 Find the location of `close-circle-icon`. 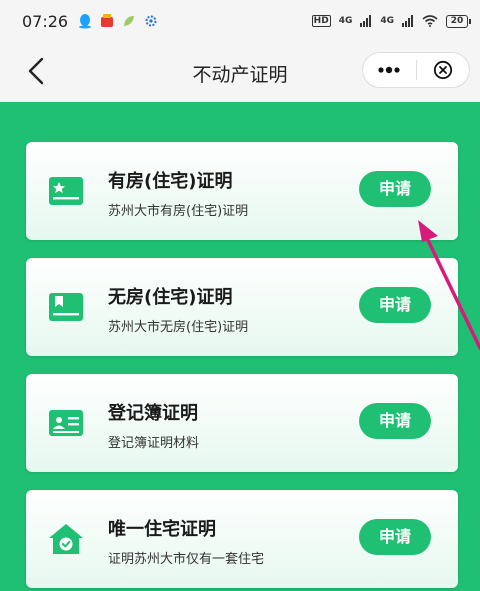

close-circle-icon is located at coordinates (442, 70).